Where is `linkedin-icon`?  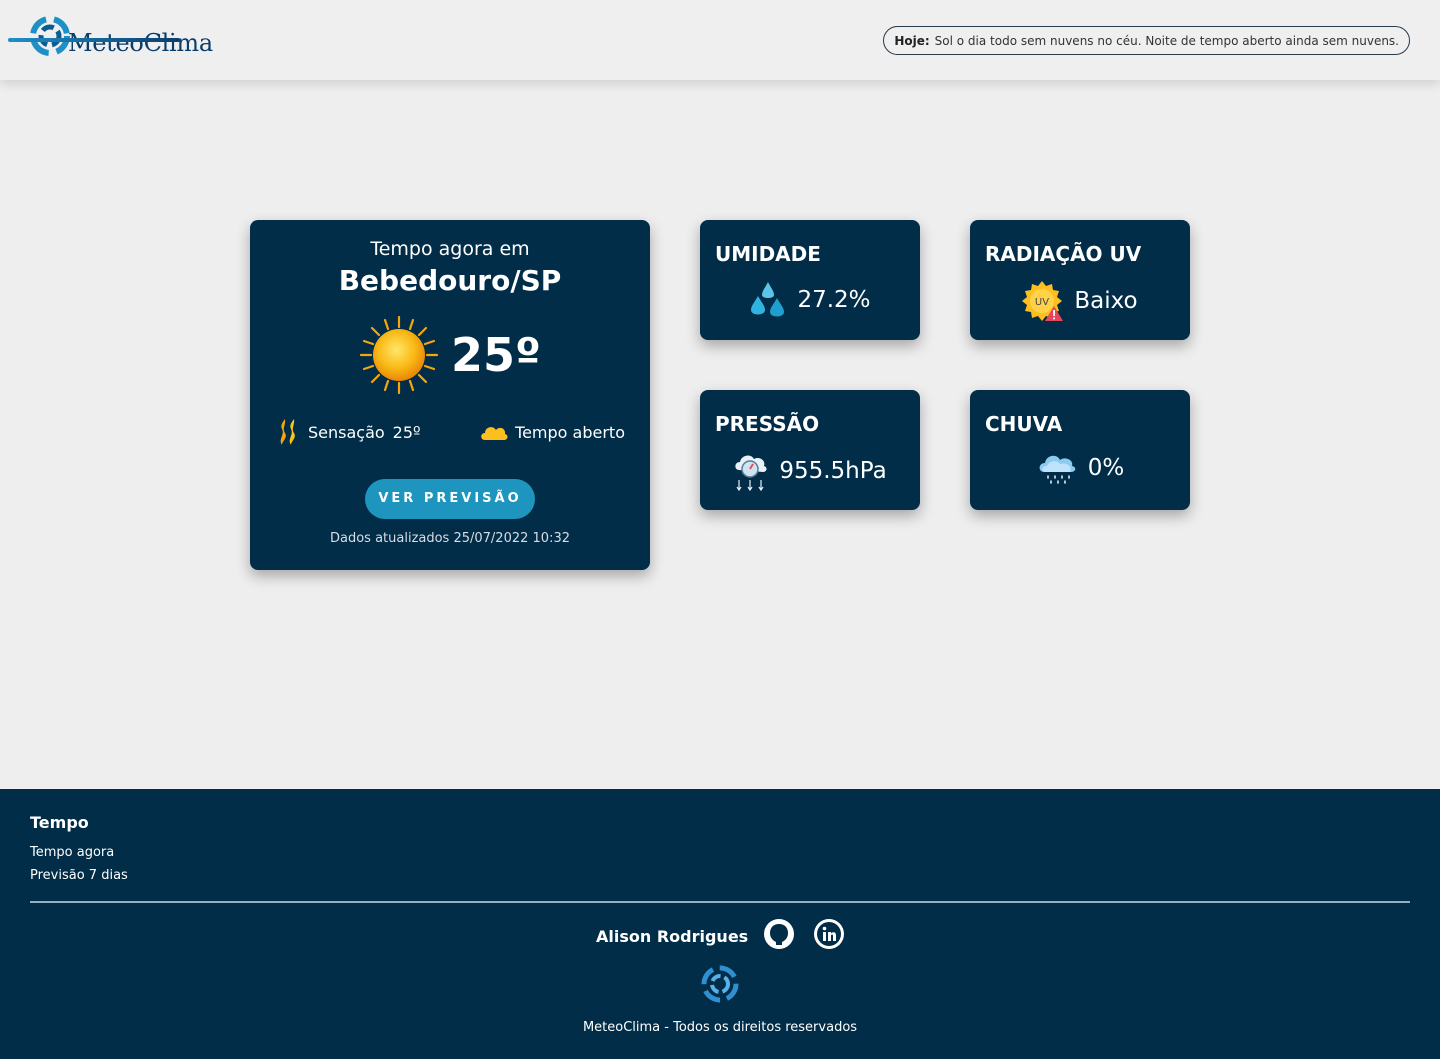
linkedin-icon is located at coordinates (829, 934).